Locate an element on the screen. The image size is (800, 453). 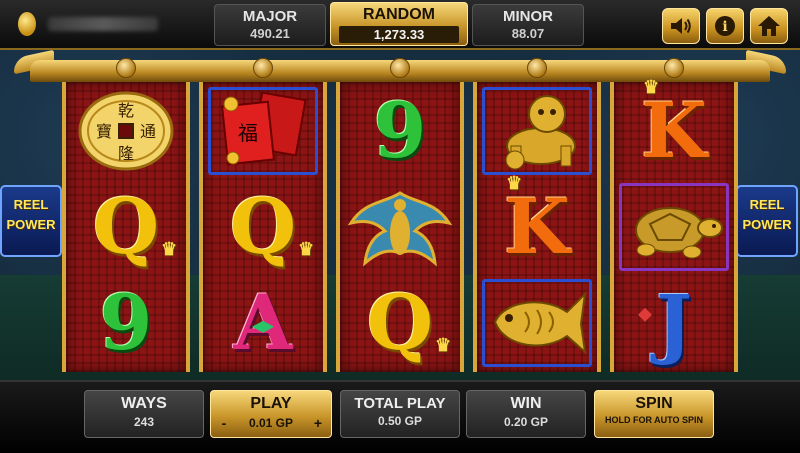
reel-5: ♛ K J is located at coordinates (674, 225).